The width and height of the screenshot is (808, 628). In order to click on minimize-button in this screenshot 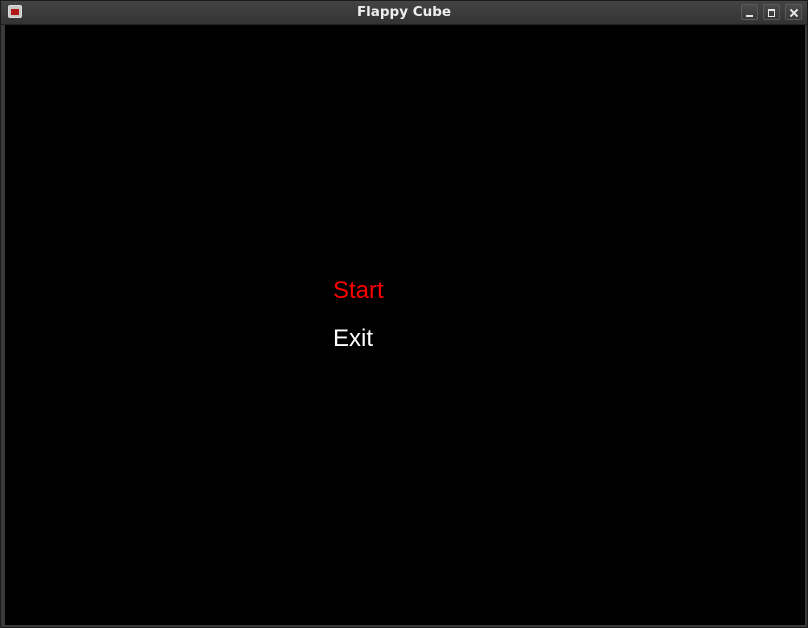, I will do `click(749, 12)`.